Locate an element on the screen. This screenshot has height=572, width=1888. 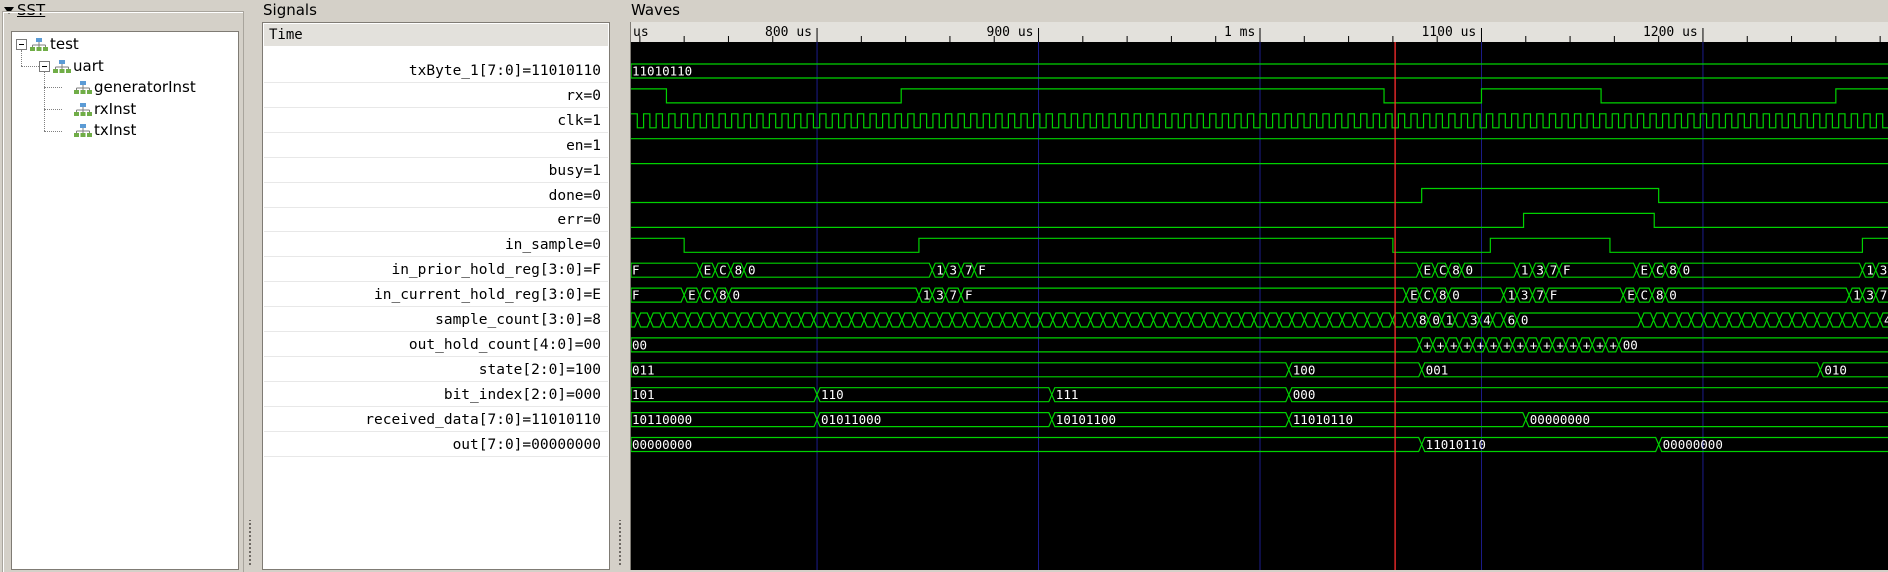
signal-name: txByte_1[7:0] is located at coordinates (465, 71).